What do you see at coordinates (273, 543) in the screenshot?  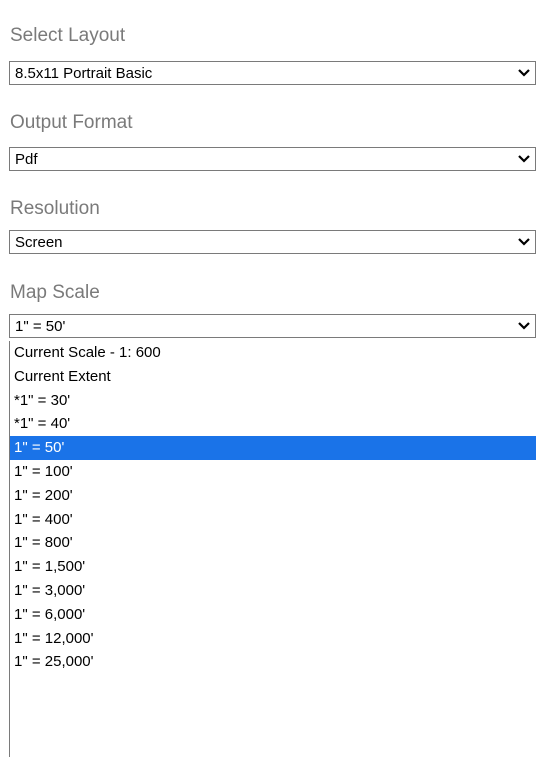 I see `map-scale-option: 1" = 800'` at bounding box center [273, 543].